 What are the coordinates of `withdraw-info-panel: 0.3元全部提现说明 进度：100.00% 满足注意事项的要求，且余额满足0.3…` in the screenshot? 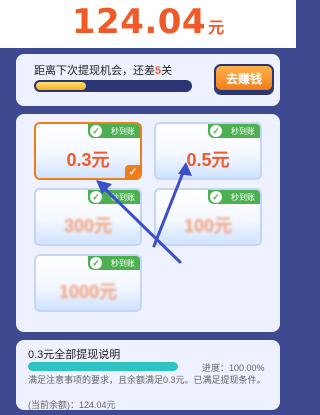 It's located at (148, 375).